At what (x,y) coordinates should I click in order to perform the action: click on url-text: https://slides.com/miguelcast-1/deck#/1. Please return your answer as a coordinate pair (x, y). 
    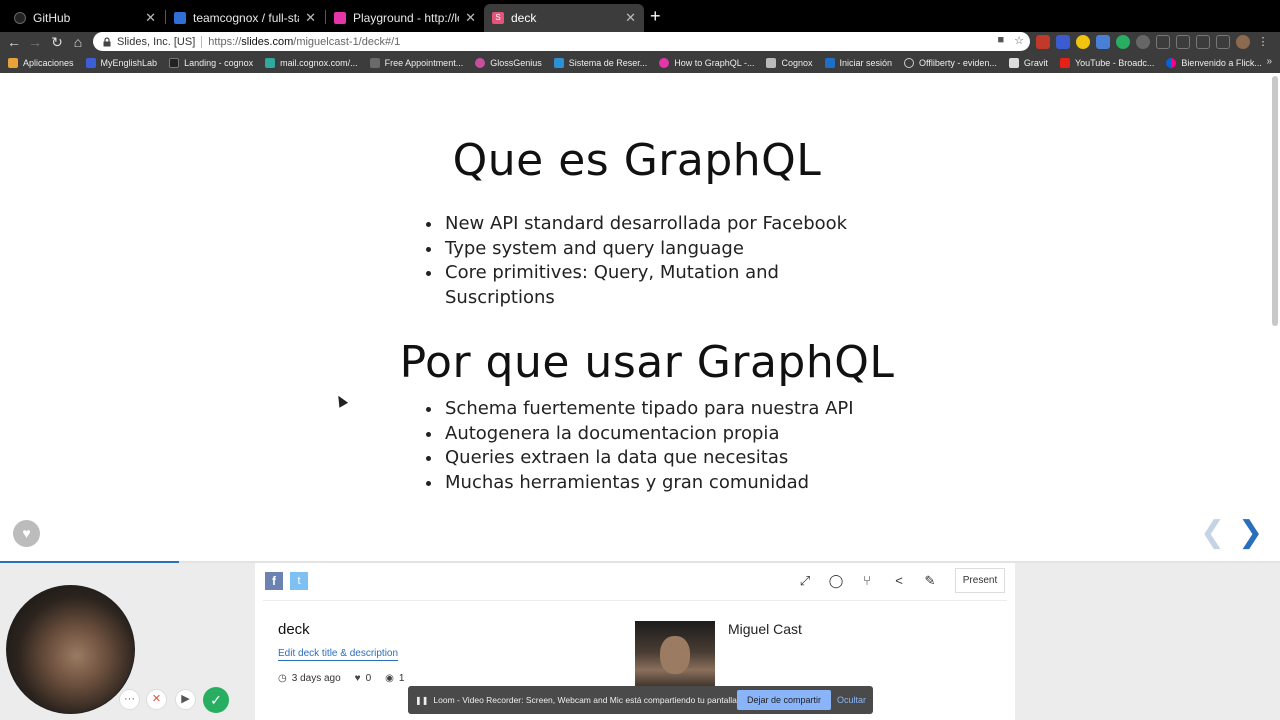
    Looking at the image, I should click on (304, 41).